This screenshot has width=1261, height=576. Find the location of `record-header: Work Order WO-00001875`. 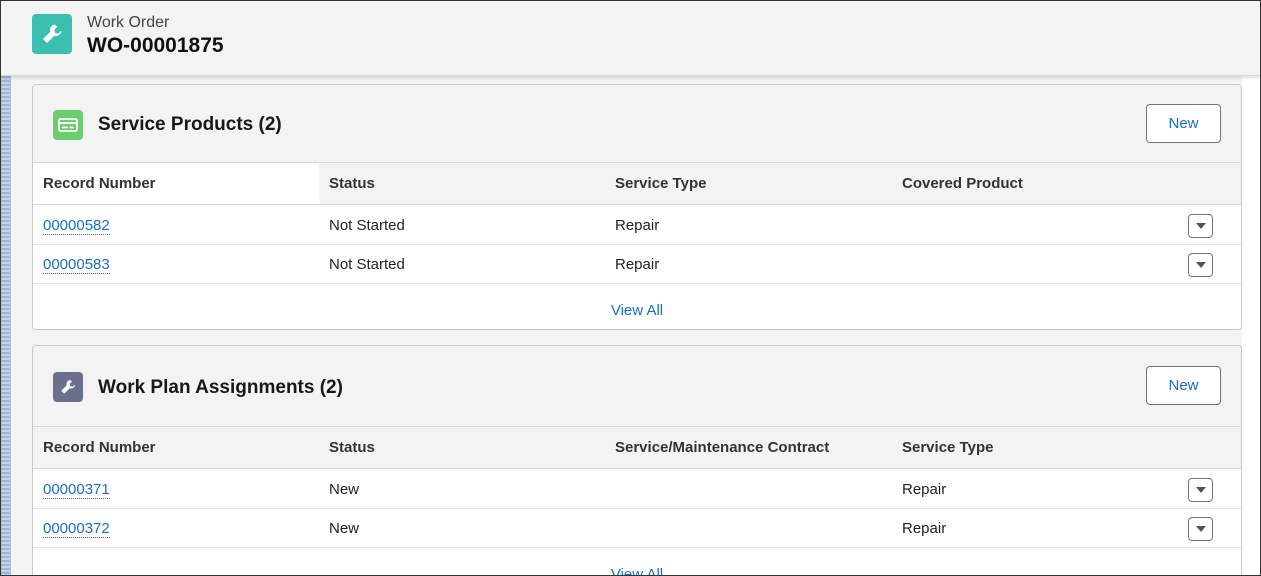

record-header: Work Order WO-00001875 is located at coordinates (630, 38).